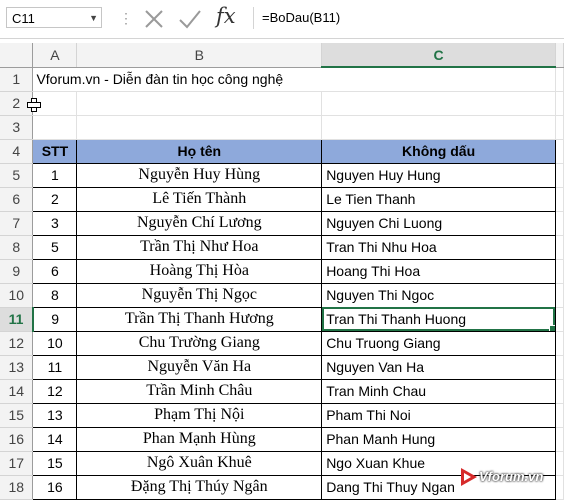  I want to click on name-cell: Nguyễn Thị Ngọc, so click(199, 295).